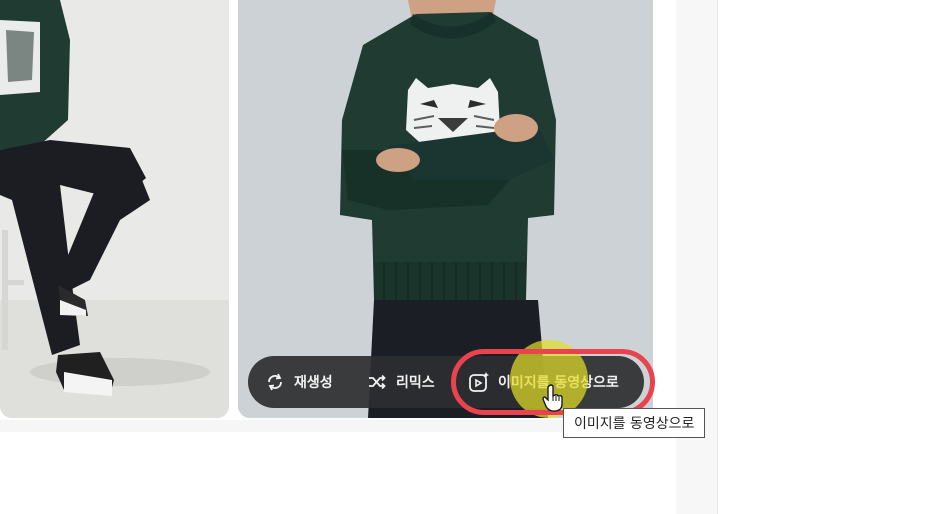 This screenshot has width=944, height=514. I want to click on tooltip-text: 이미지를 동영상으로, so click(634, 424).